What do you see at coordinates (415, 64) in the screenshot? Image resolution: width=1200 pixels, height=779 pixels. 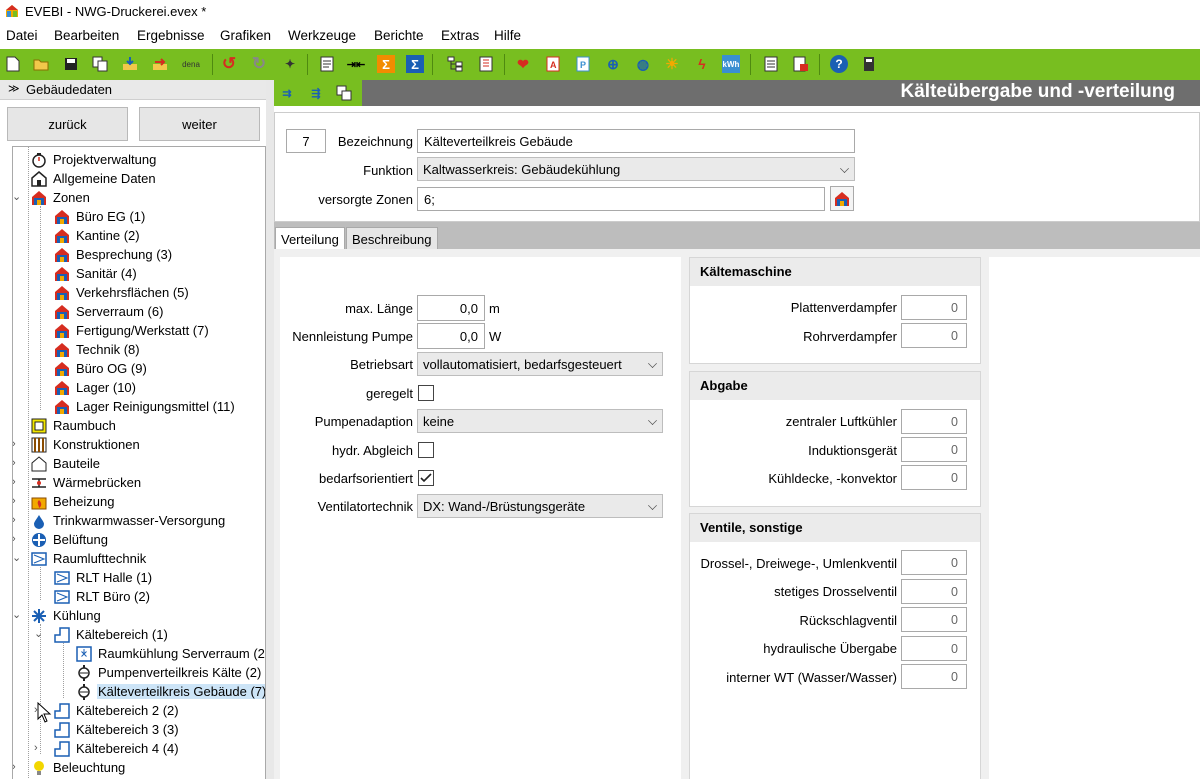 I see `sum-blue-icon: Σ` at bounding box center [415, 64].